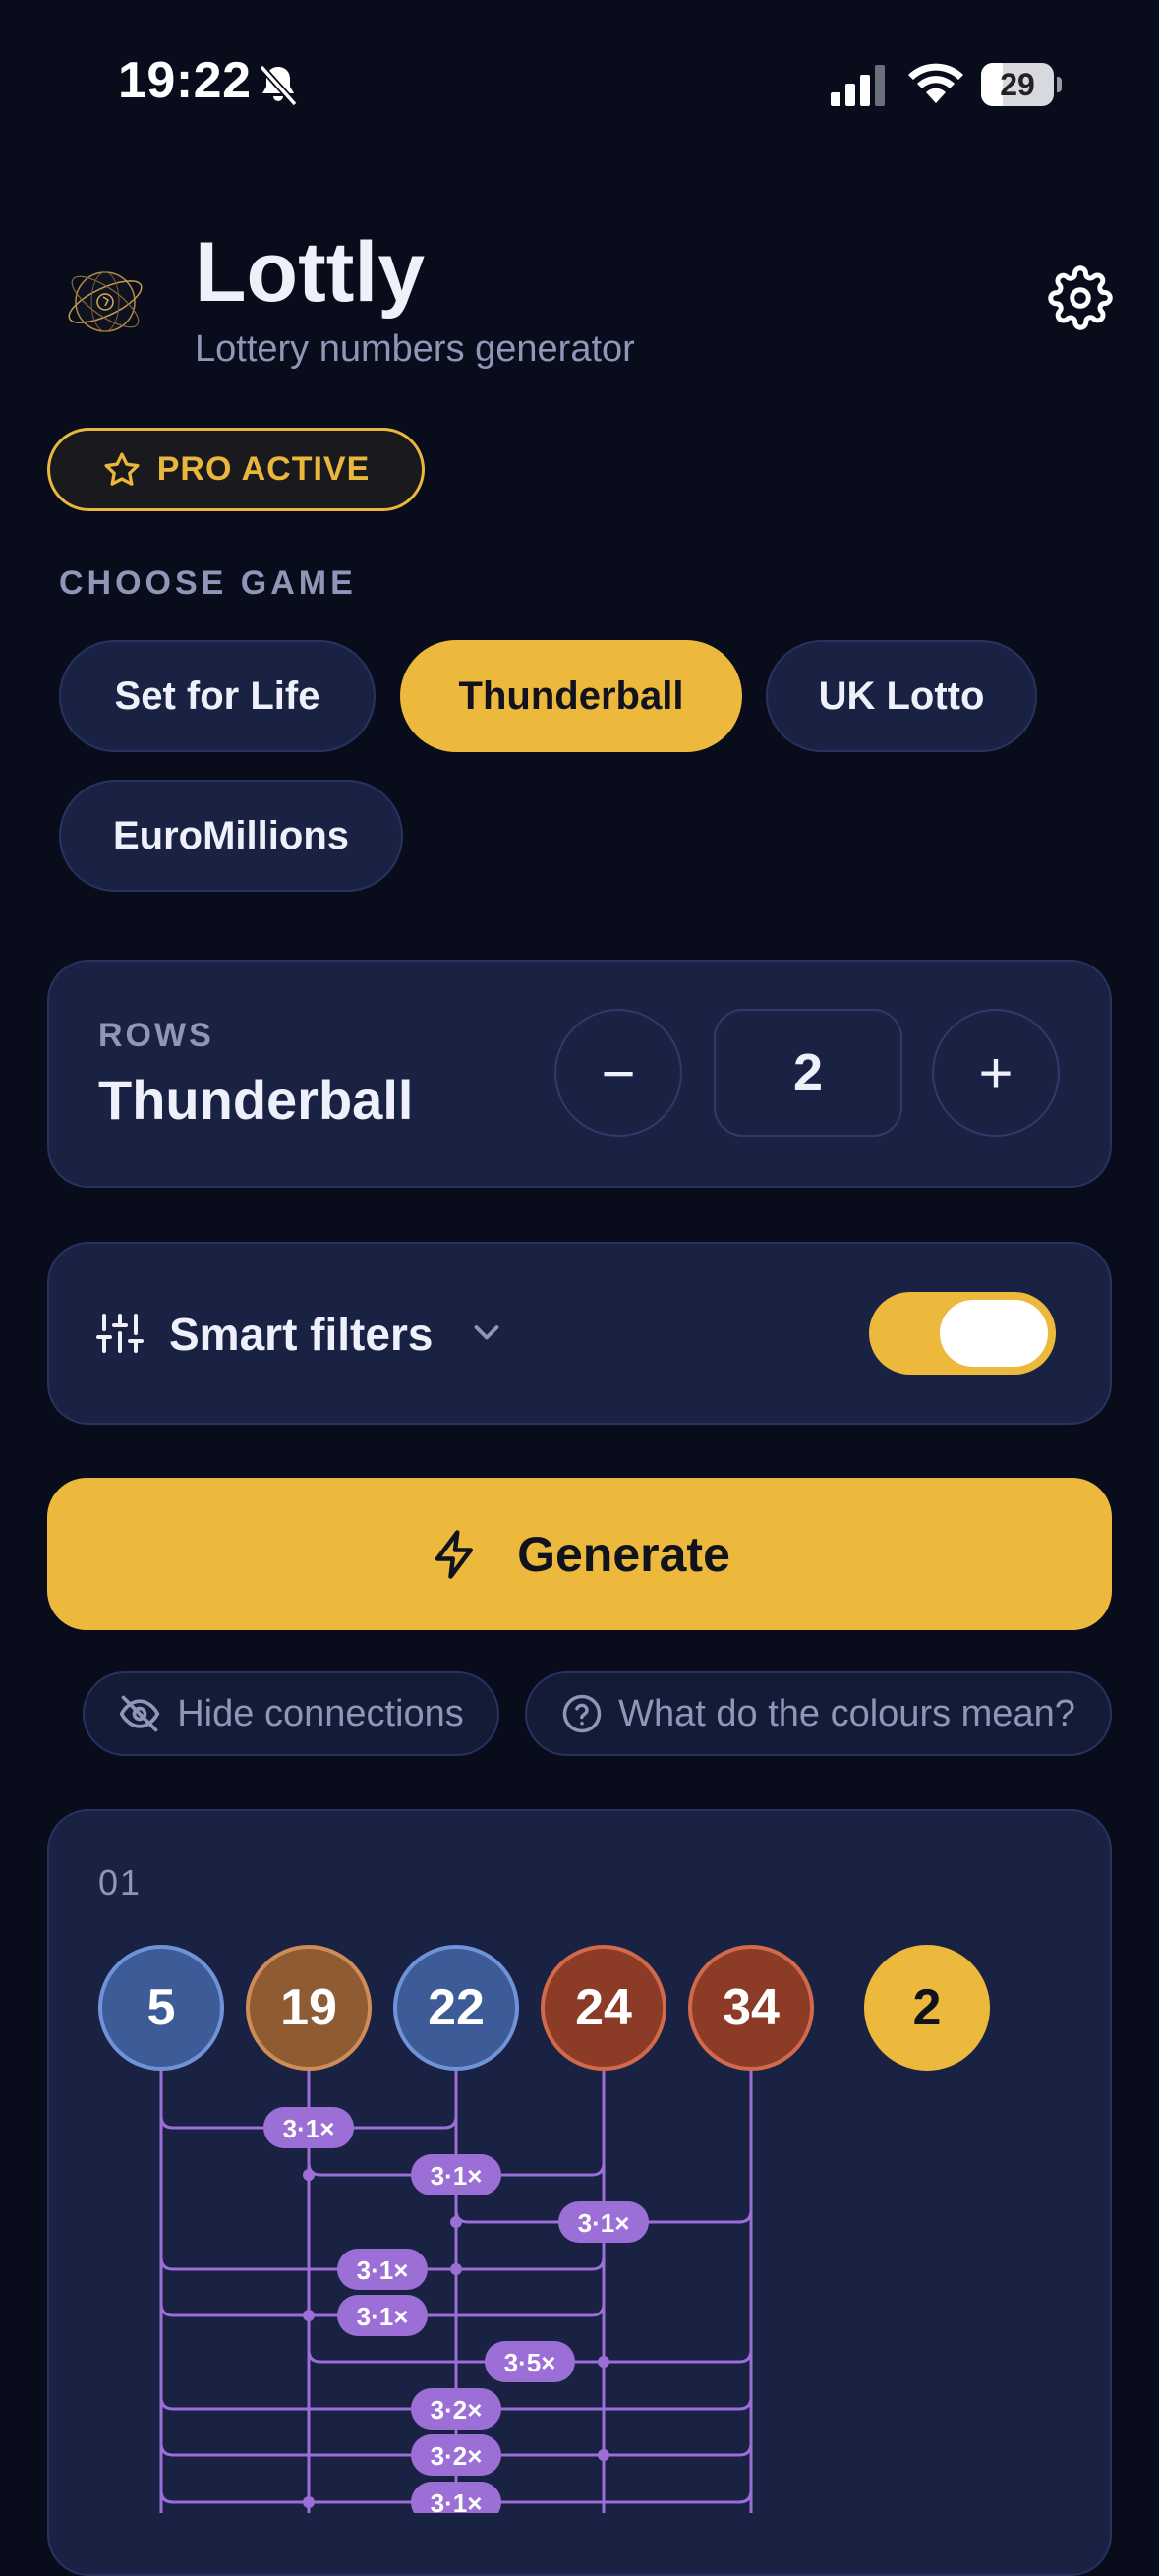  Describe the element at coordinates (456, 2008) in the screenshot. I see `number-ball: 22` at that location.